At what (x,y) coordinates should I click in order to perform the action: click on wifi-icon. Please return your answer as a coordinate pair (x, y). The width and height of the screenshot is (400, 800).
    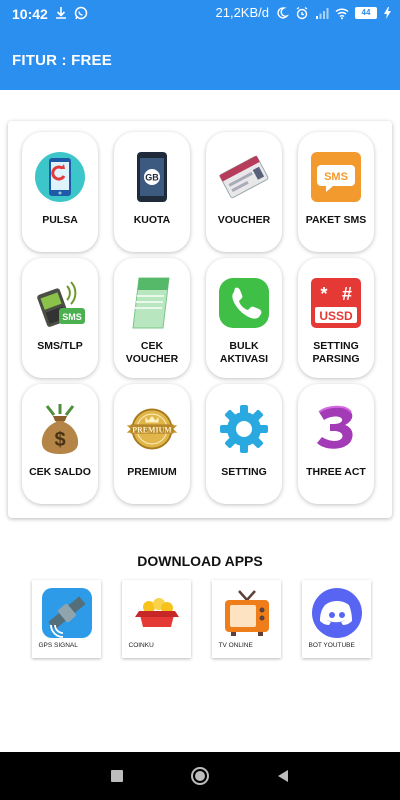
    Looking at the image, I should click on (342, 13).